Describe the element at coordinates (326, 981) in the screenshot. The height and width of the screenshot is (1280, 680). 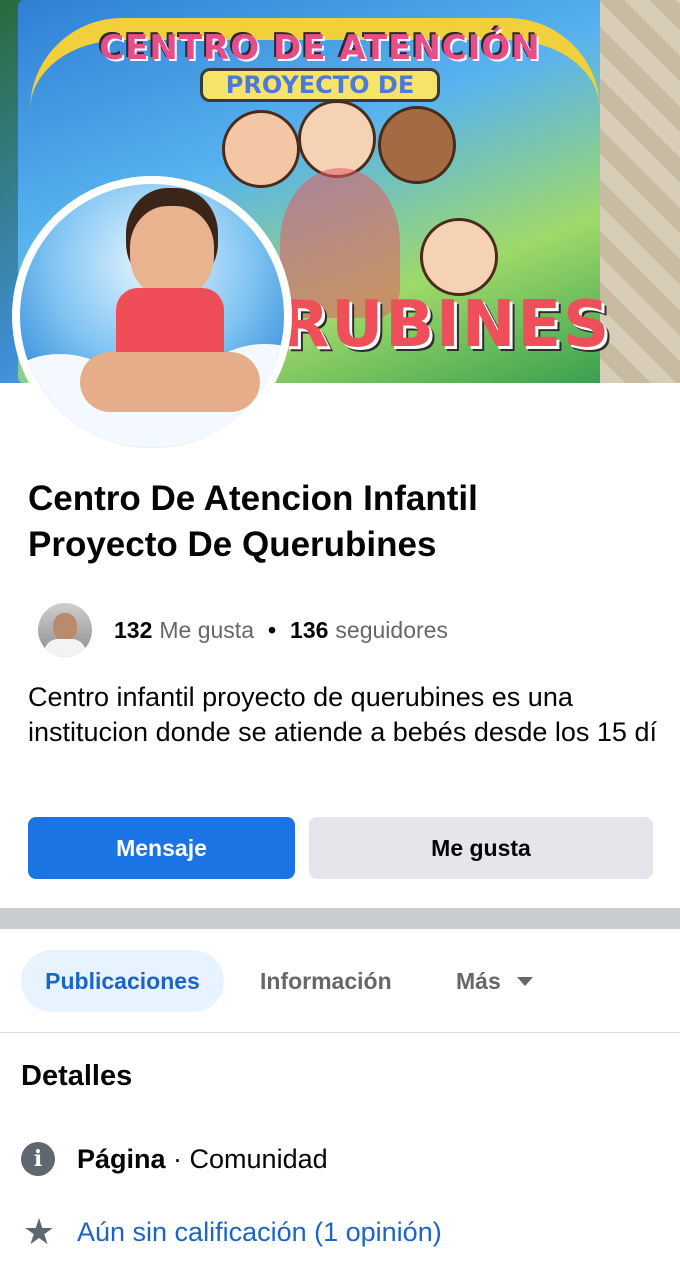
I see `tab-informacion: Información` at that location.